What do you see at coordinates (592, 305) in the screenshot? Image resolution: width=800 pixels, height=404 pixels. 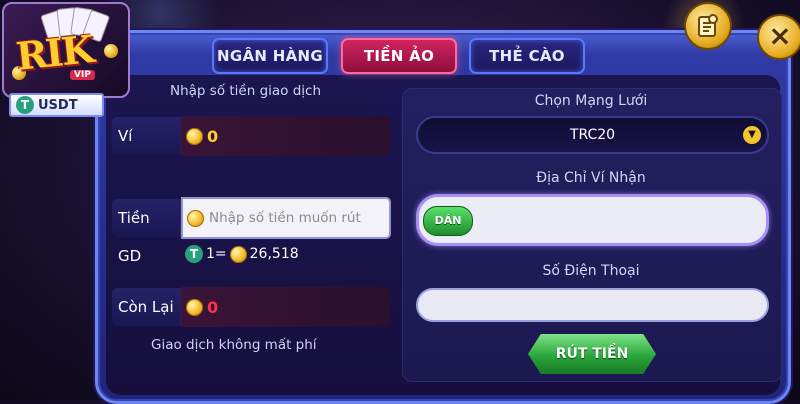 I see `phone-input` at bounding box center [592, 305].